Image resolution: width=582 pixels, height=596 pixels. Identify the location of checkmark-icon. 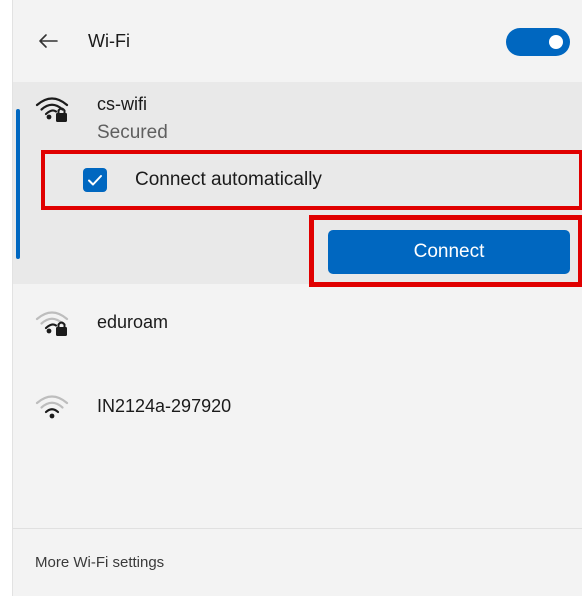
(95, 180).